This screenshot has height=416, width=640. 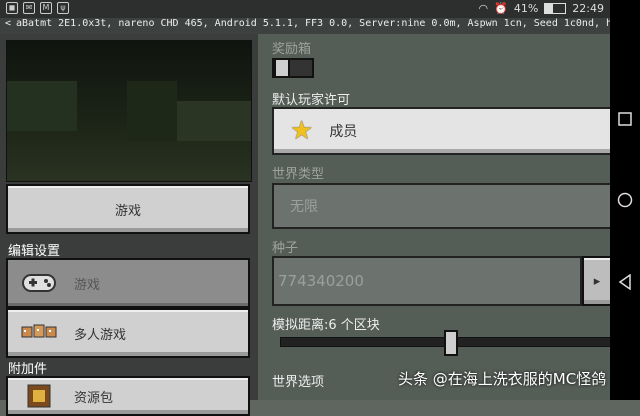 What do you see at coordinates (298, 382) in the screenshot?
I see `world-options-label: 世界选项` at bounding box center [298, 382].